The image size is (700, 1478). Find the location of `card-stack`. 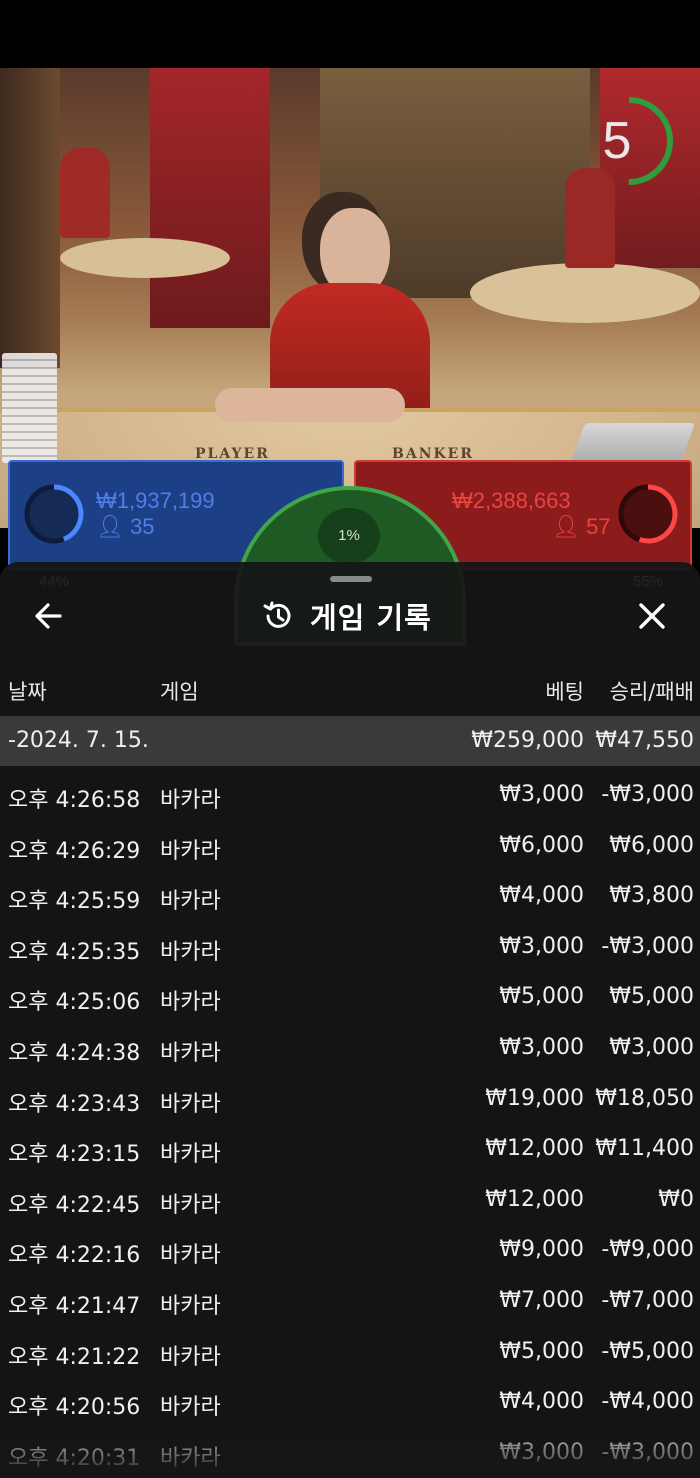

card-stack is located at coordinates (29, 408).